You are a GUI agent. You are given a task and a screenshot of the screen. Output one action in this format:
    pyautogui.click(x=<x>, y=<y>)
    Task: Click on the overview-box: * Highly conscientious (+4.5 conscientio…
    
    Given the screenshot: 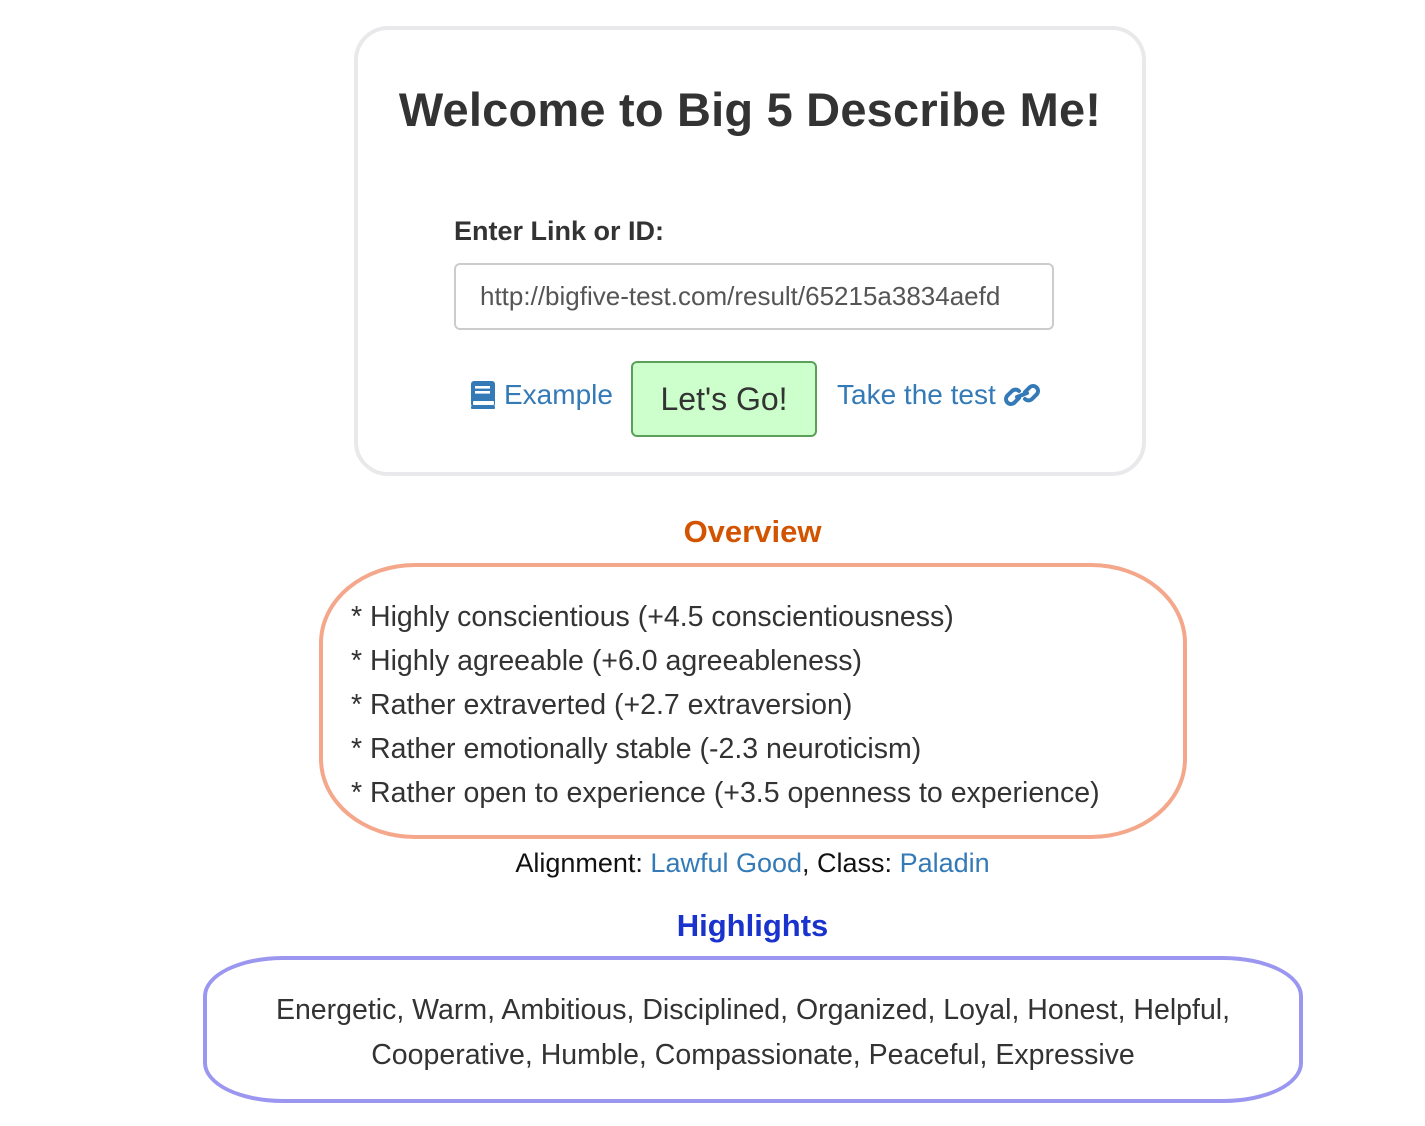 What is the action you would take?
    pyautogui.click(x=753, y=701)
    